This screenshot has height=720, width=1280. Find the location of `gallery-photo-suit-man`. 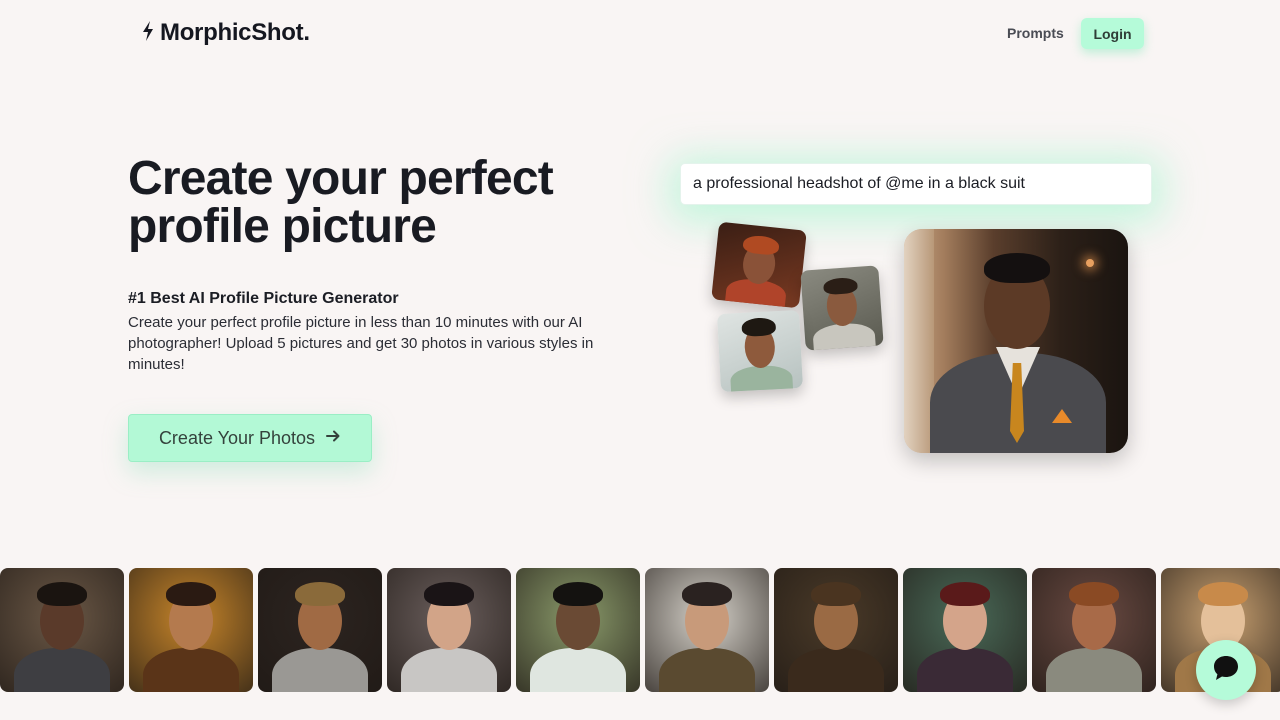

gallery-photo-suit-man is located at coordinates (62, 630).